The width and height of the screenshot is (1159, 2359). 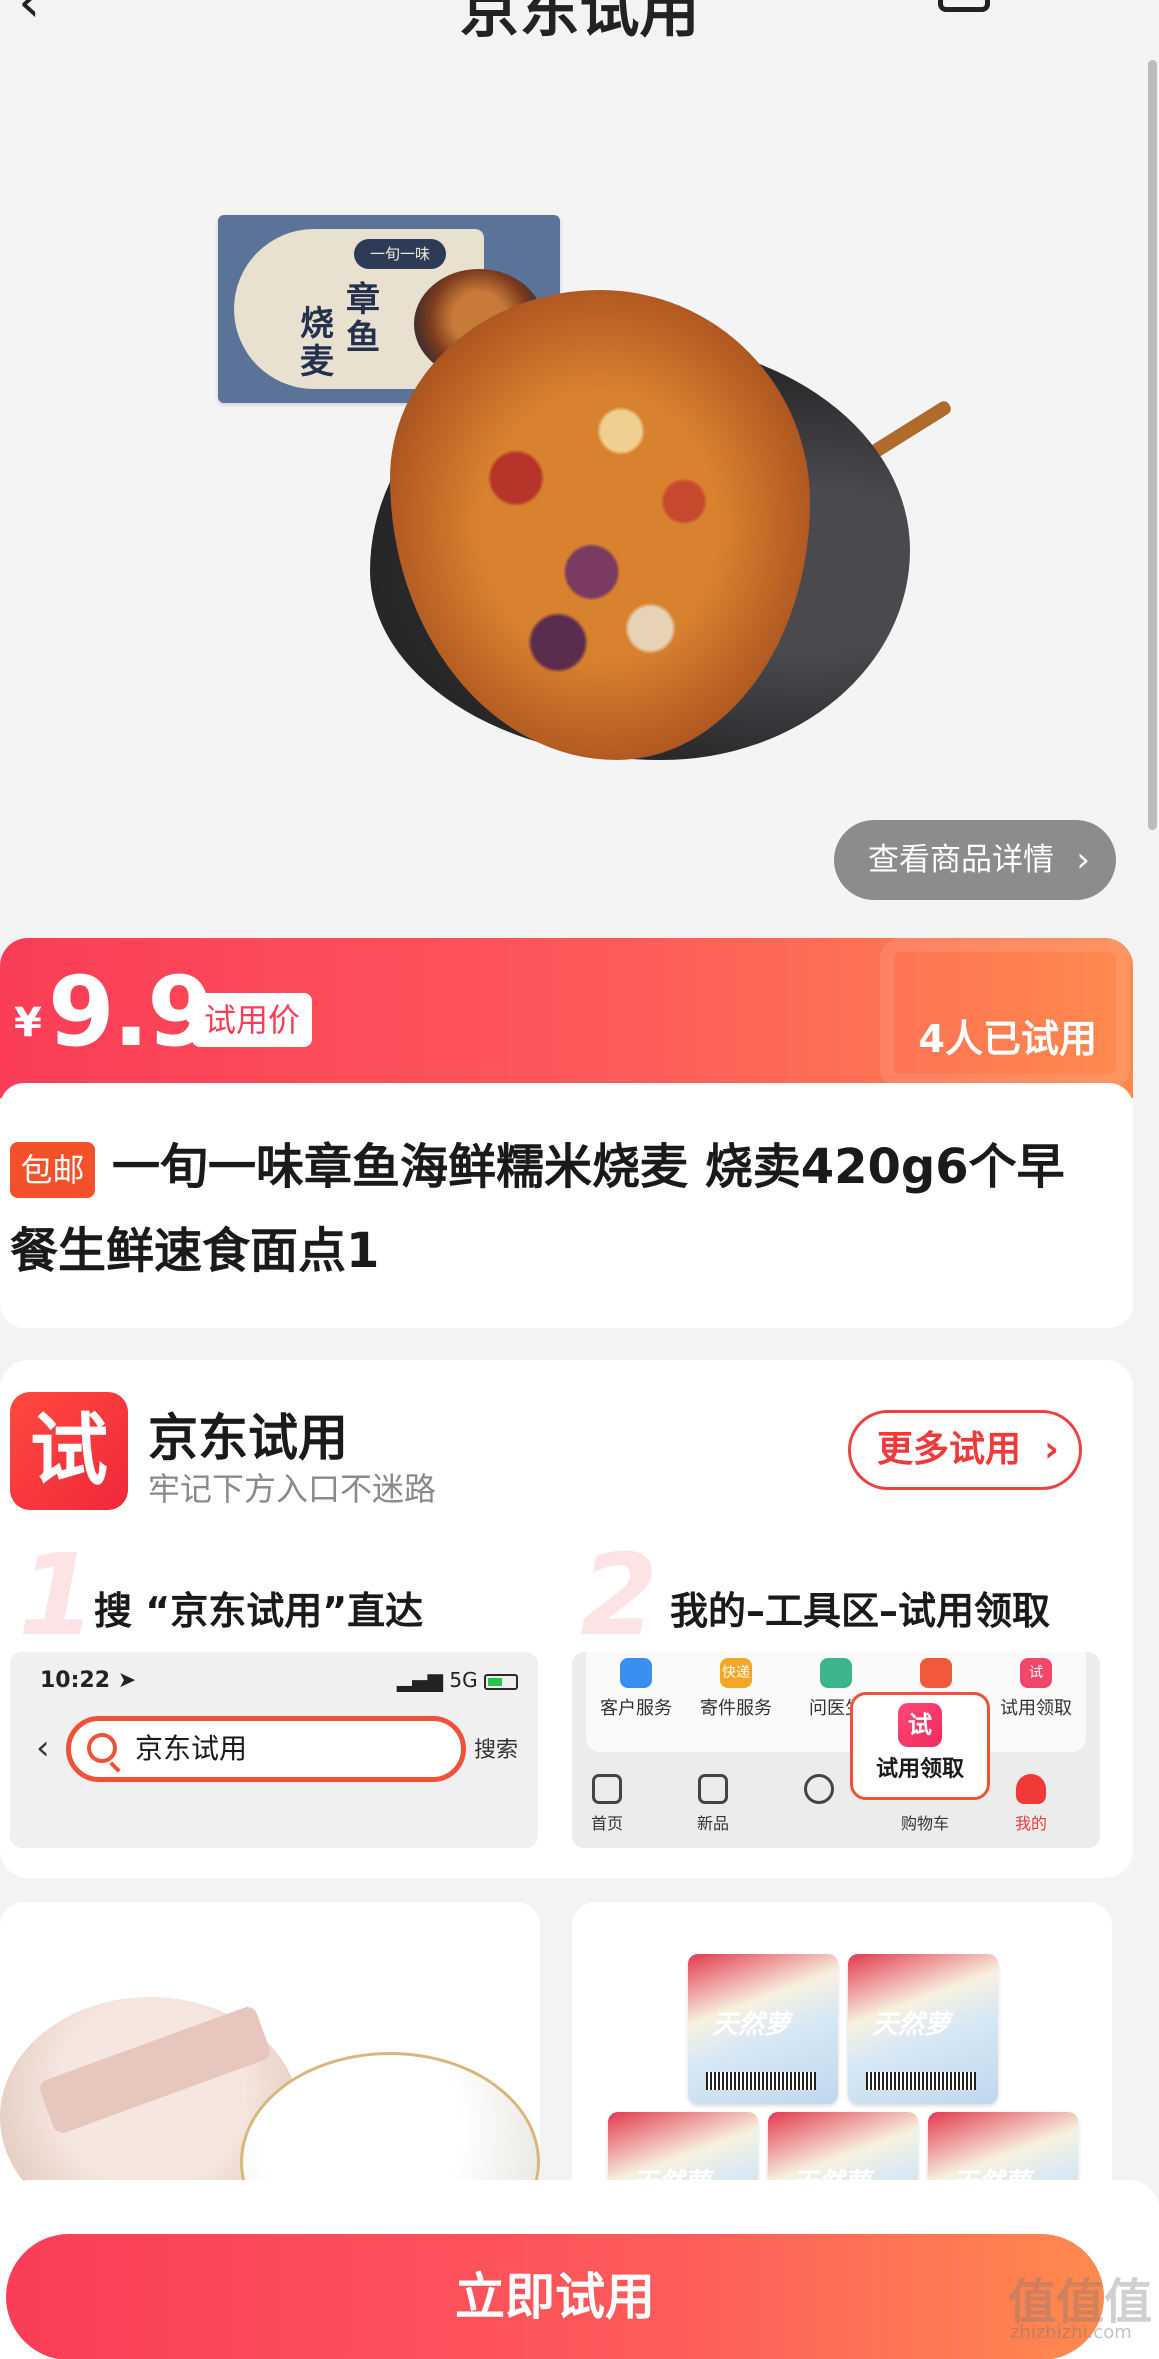 I want to click on jd-trial-title: 京东试用, so click(x=248, y=1438).